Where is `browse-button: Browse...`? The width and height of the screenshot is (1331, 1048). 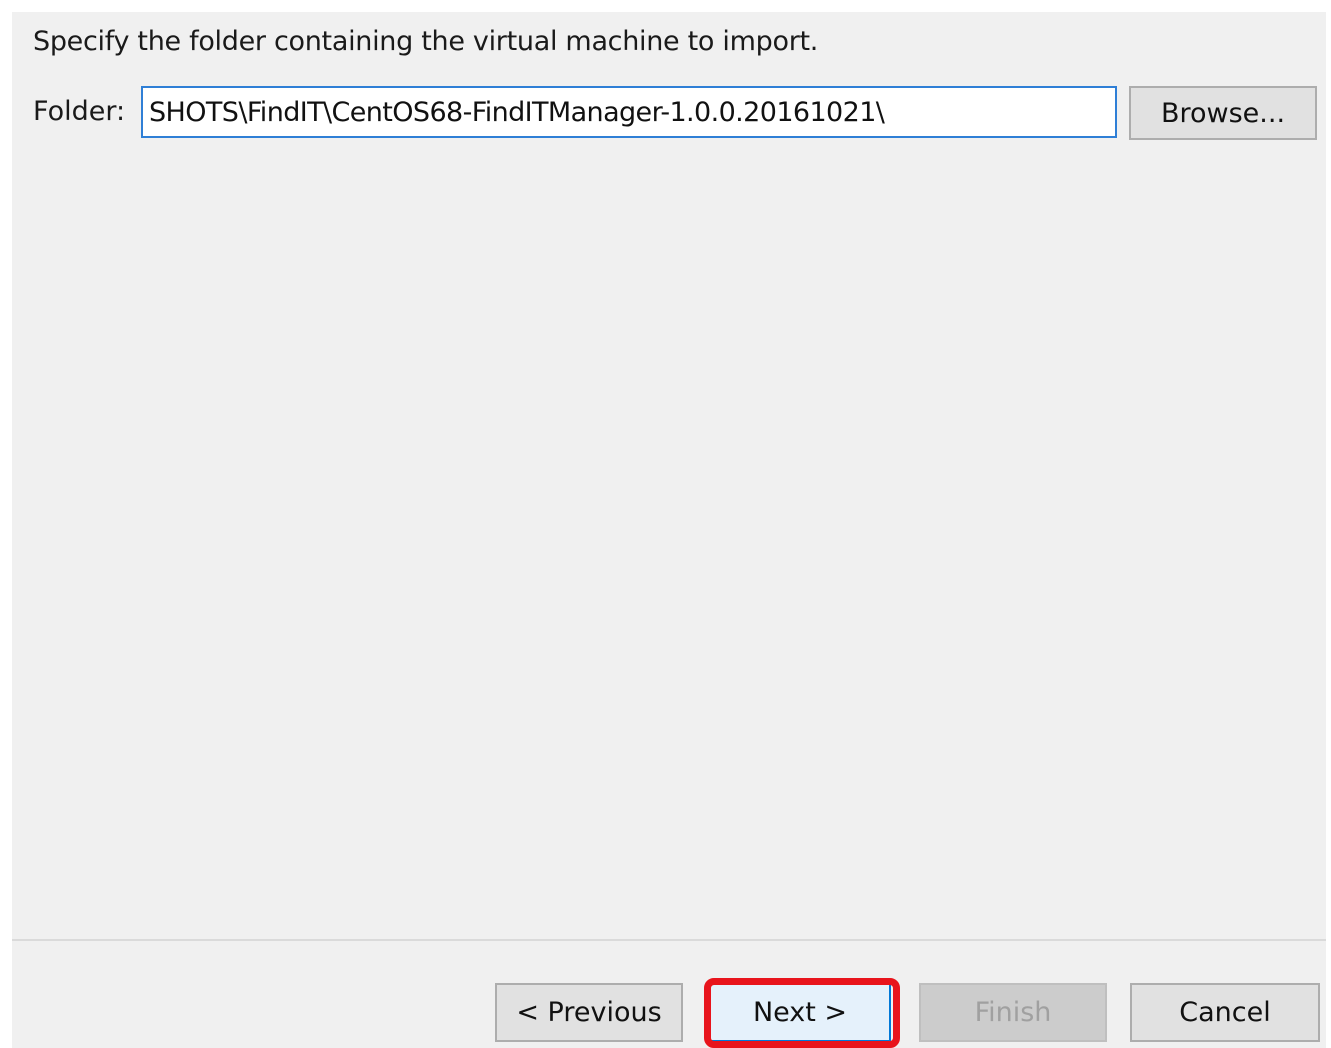 browse-button: Browse... is located at coordinates (1223, 113).